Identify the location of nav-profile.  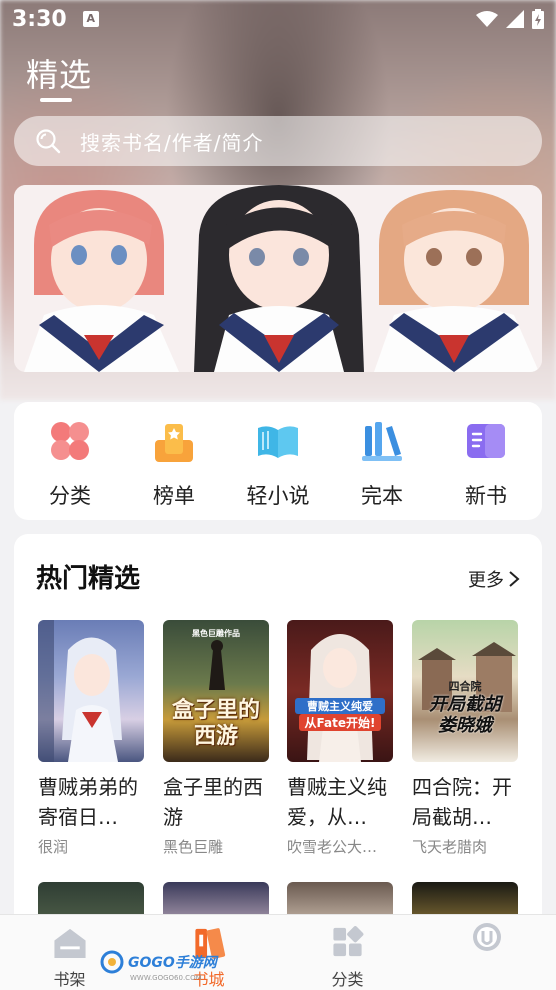
(486, 952).